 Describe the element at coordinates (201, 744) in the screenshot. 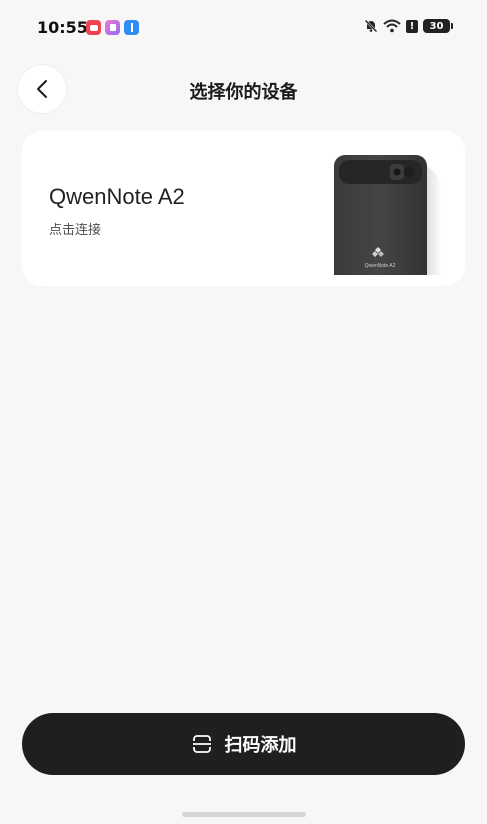

I see `scan-icon` at that location.